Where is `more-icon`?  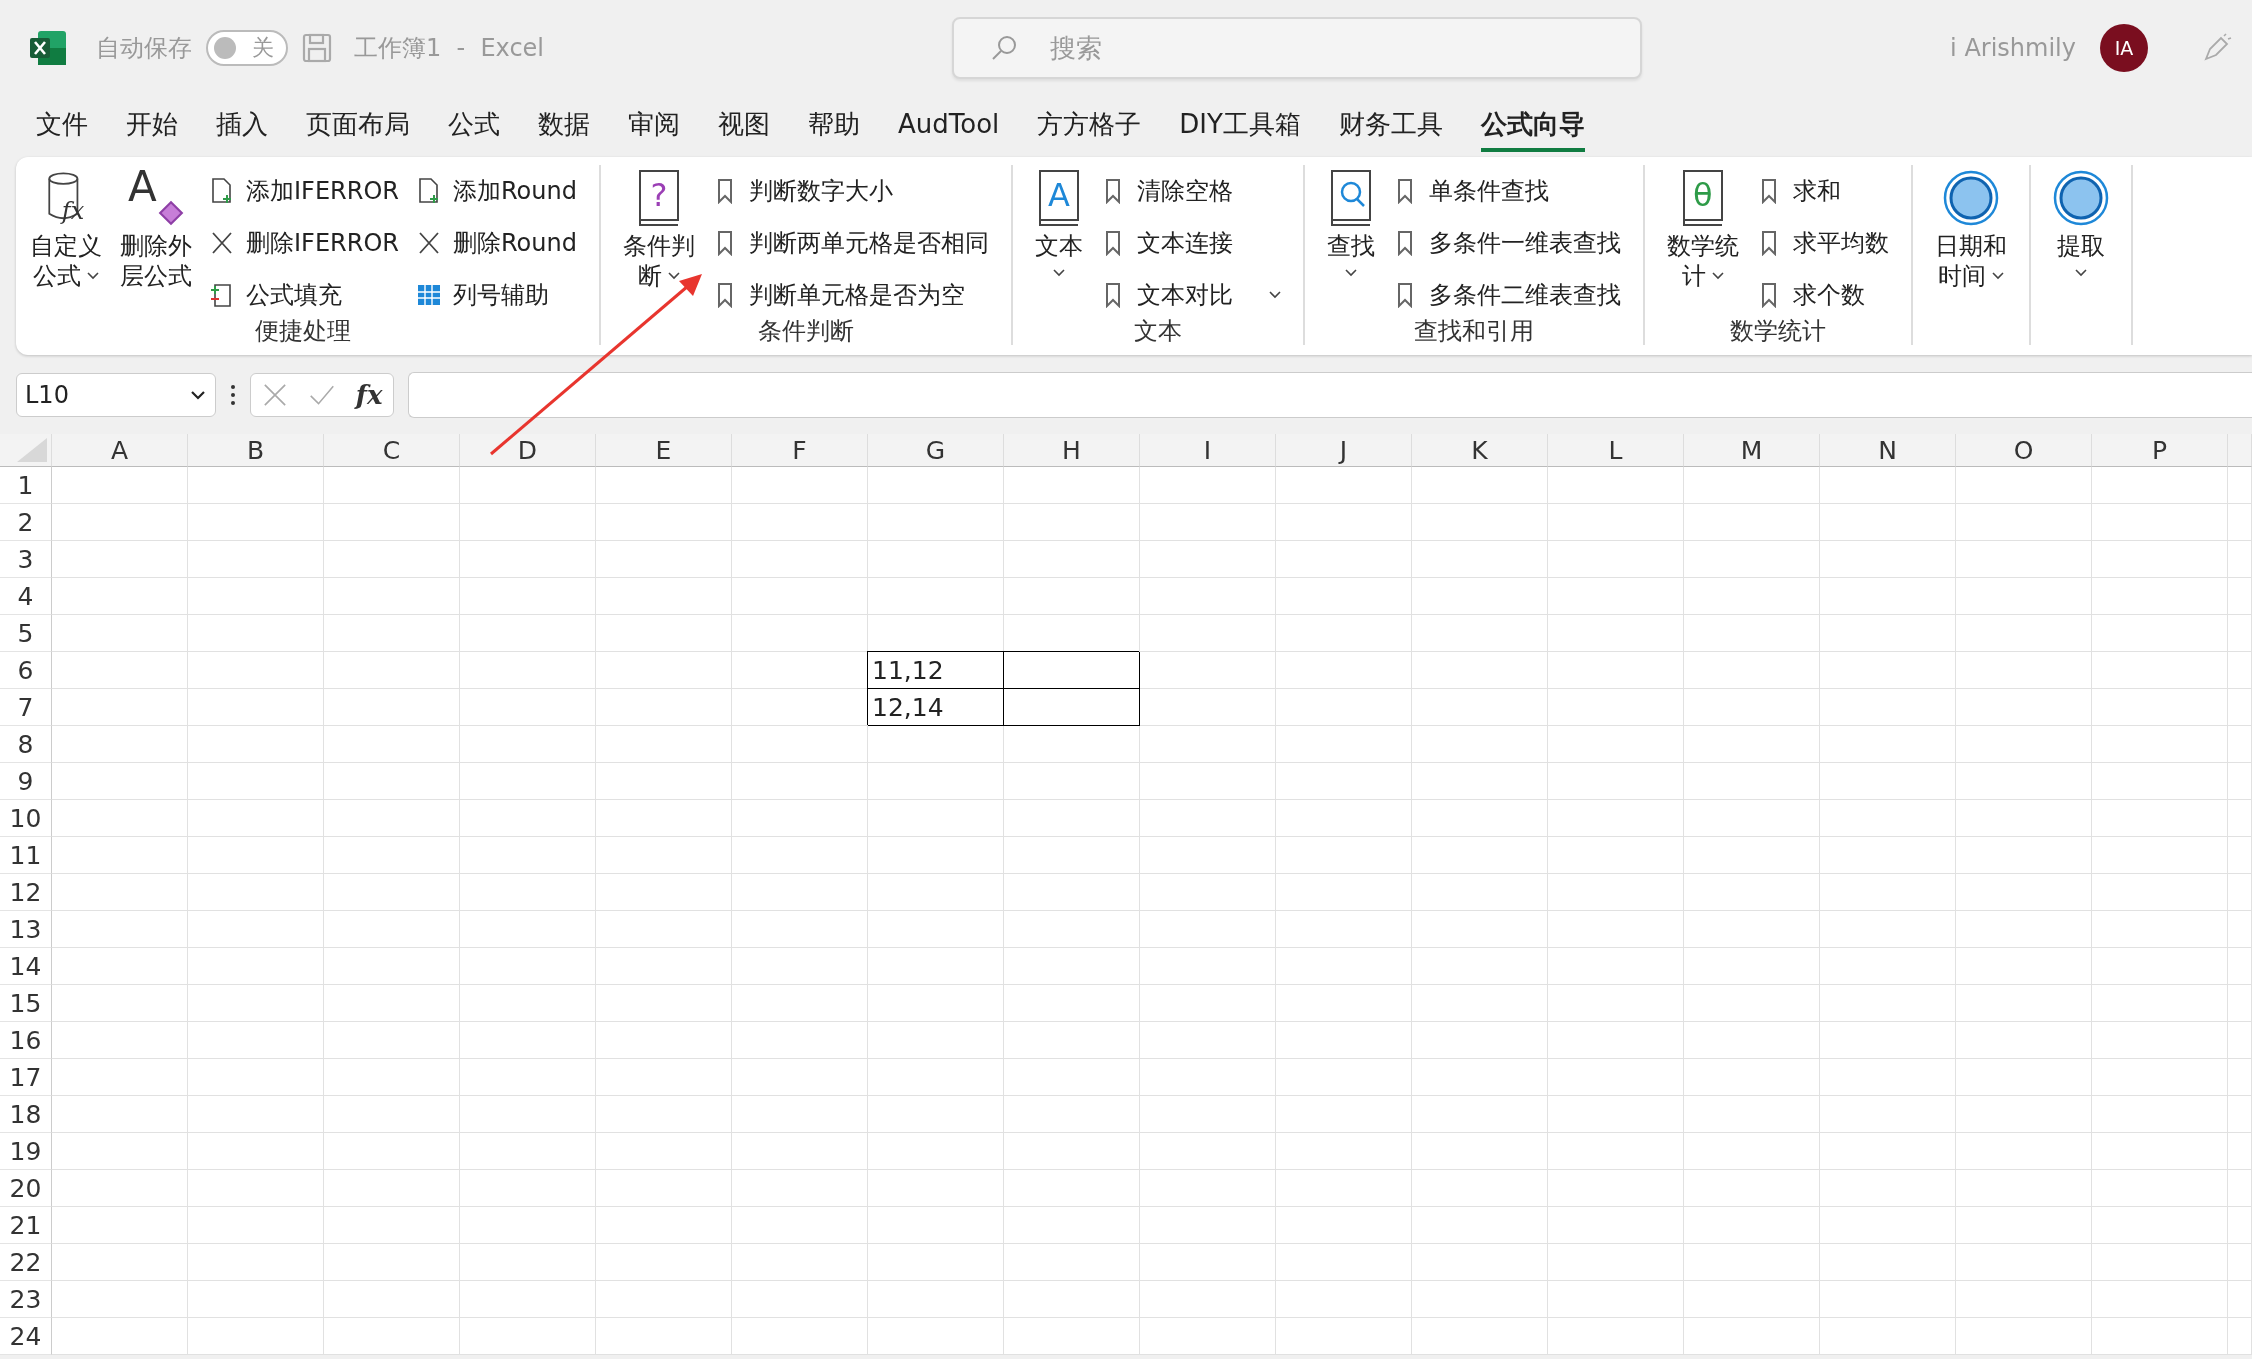
more-icon is located at coordinates (233, 395).